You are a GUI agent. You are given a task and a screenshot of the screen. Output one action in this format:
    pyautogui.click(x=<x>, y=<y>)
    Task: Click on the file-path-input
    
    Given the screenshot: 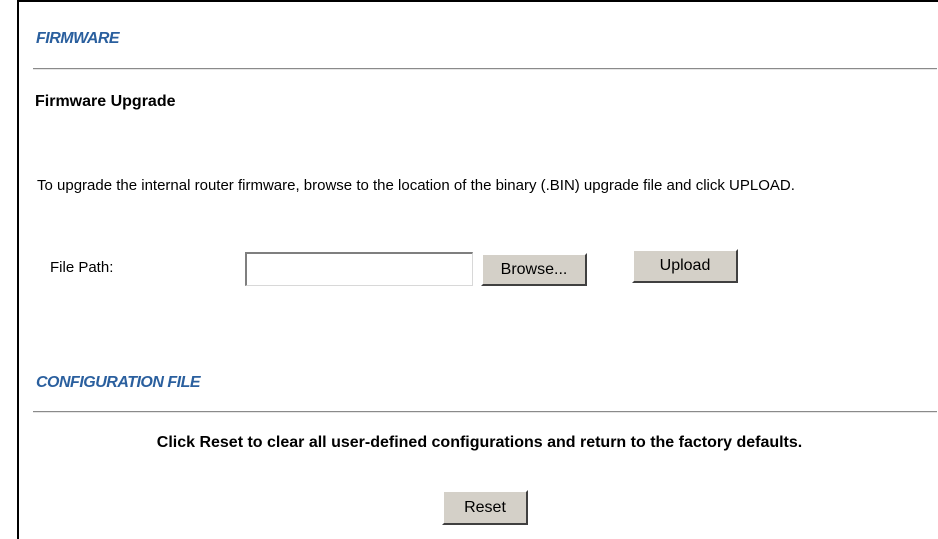 What is the action you would take?
    pyautogui.click(x=359, y=269)
    